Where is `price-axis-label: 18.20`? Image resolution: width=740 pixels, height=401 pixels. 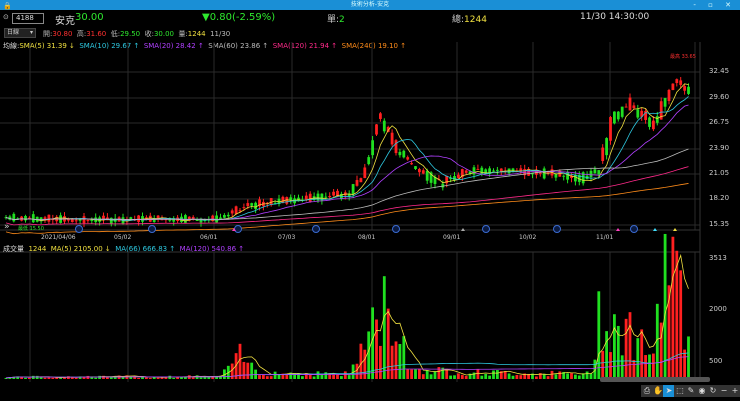 price-axis-label: 18.20 is located at coordinates (719, 198).